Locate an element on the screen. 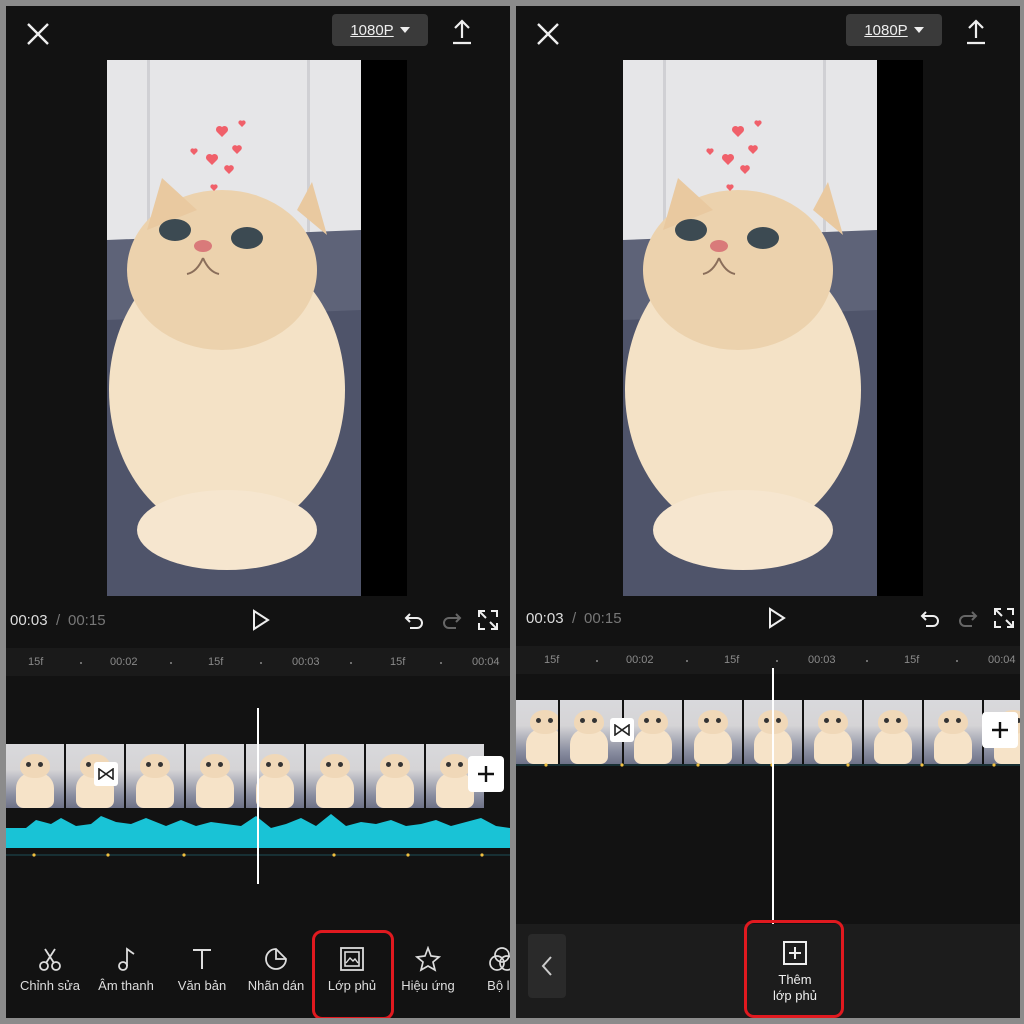 The width and height of the screenshot is (1024, 1024). tool-audio: Âm thanh is located at coordinates (126, 971).